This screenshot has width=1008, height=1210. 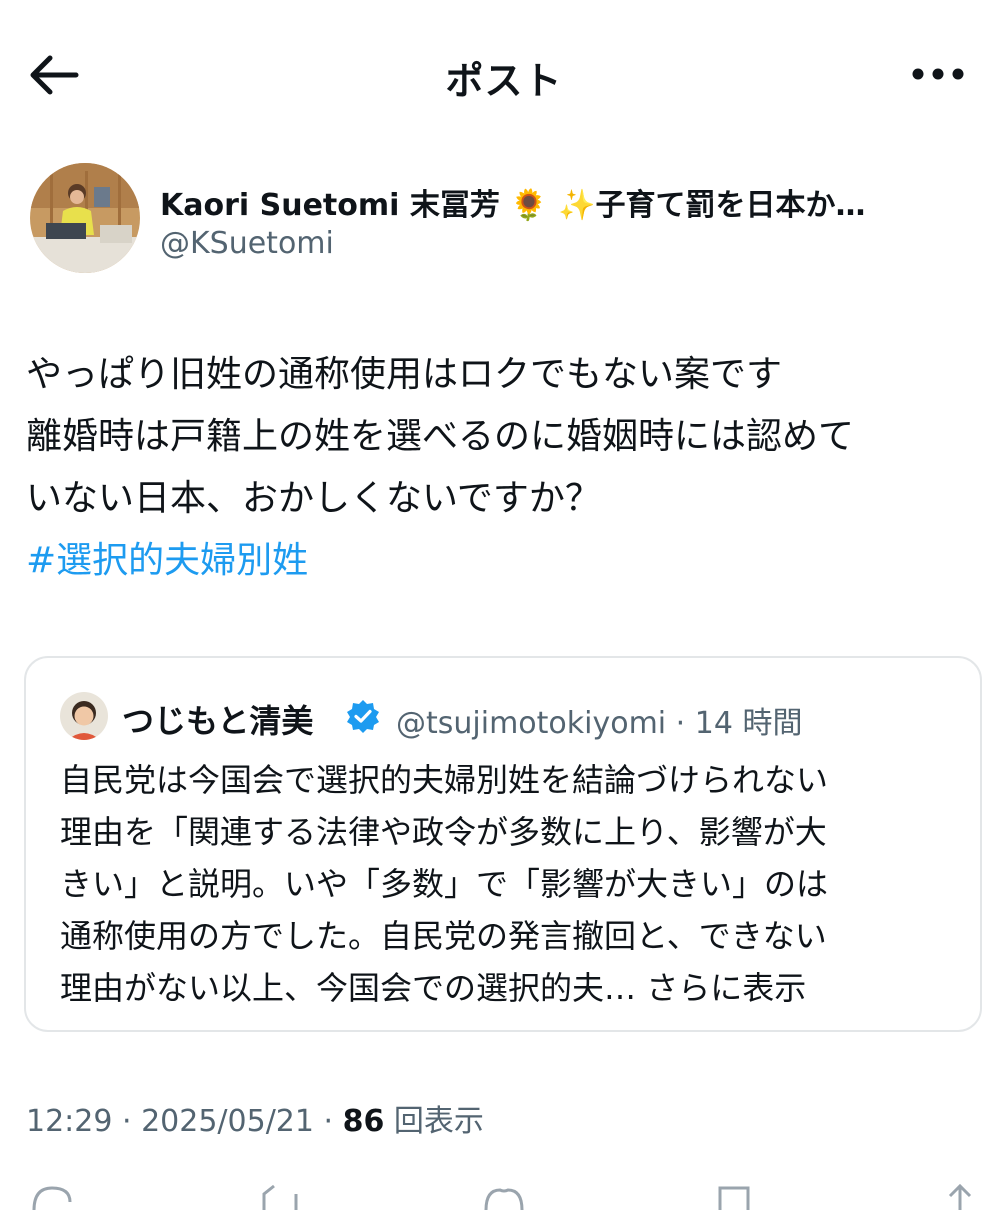 I want to click on bookmark-icon, so click(x=734, y=1195).